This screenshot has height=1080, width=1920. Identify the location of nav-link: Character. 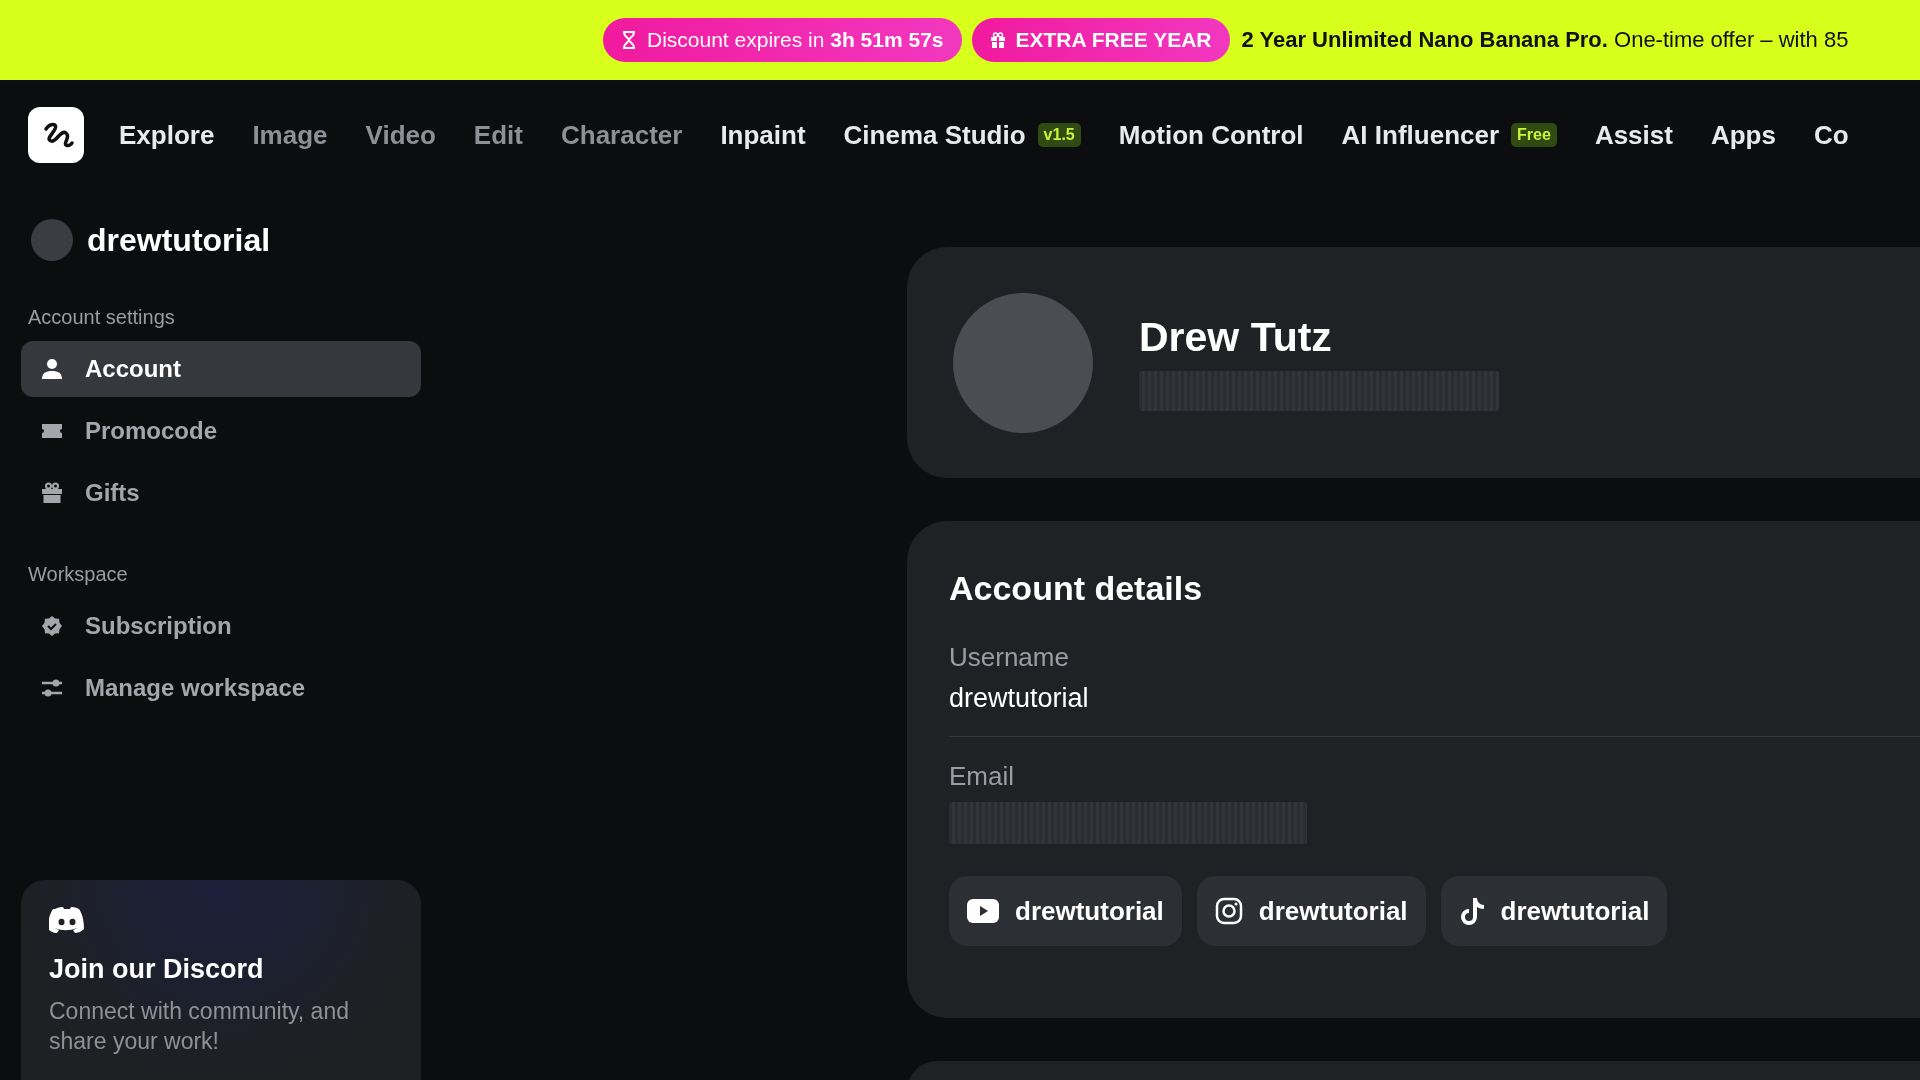
(621, 135).